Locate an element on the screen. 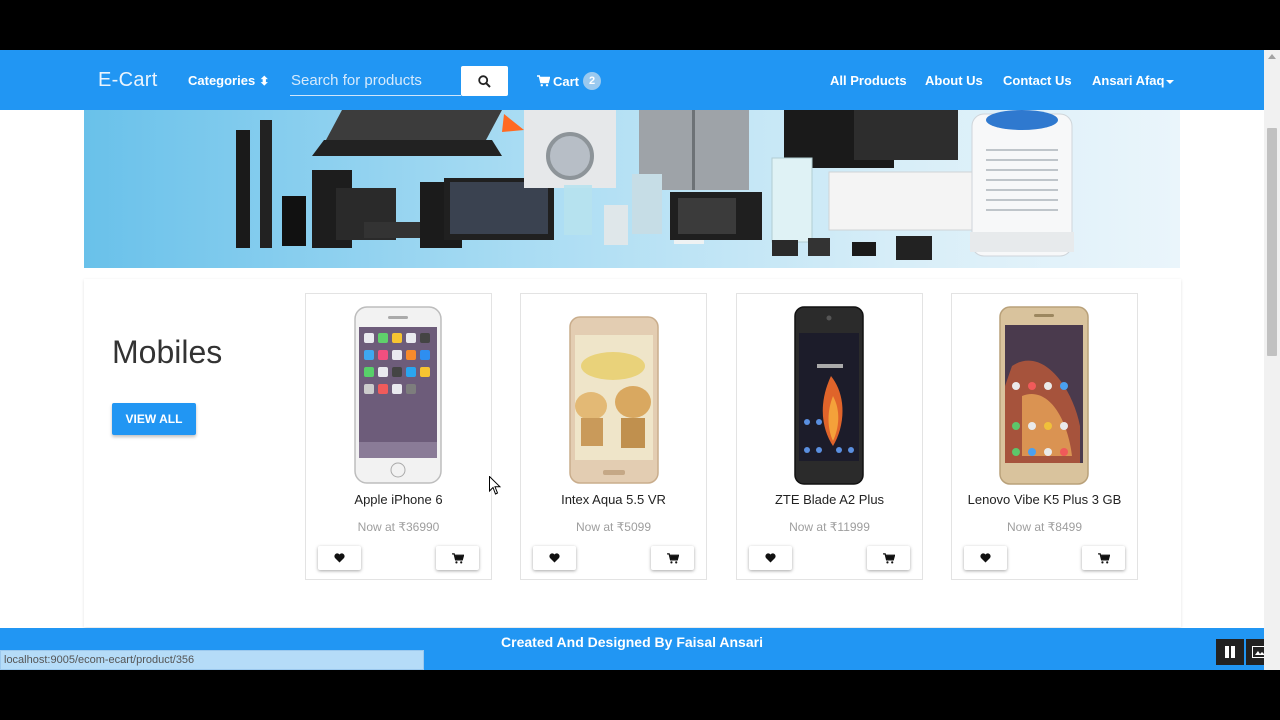 Image resolution: width=1280 pixels, height=720 pixels. footer-credit: Created And Designed By Faisal Ansari is located at coordinates (632, 642).